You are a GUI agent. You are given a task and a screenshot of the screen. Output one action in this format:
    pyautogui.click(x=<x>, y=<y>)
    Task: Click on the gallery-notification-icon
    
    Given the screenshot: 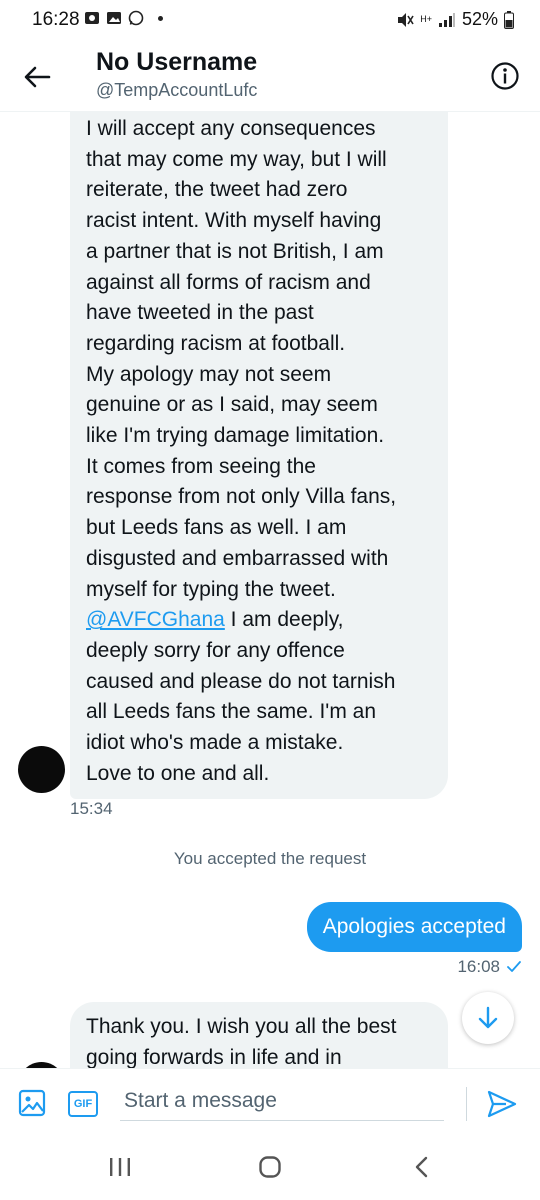 What is the action you would take?
    pyautogui.click(x=114, y=18)
    